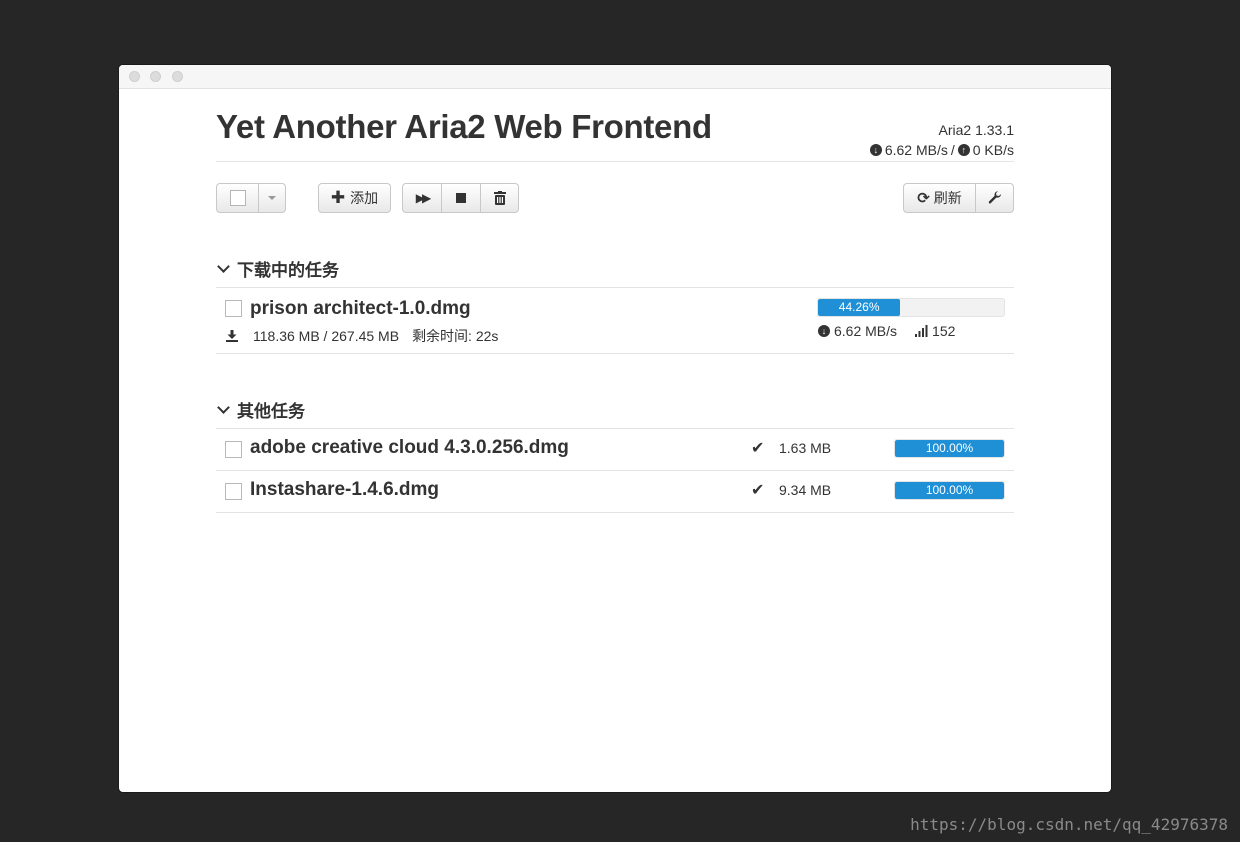  I want to click on settings-button, so click(994, 198).